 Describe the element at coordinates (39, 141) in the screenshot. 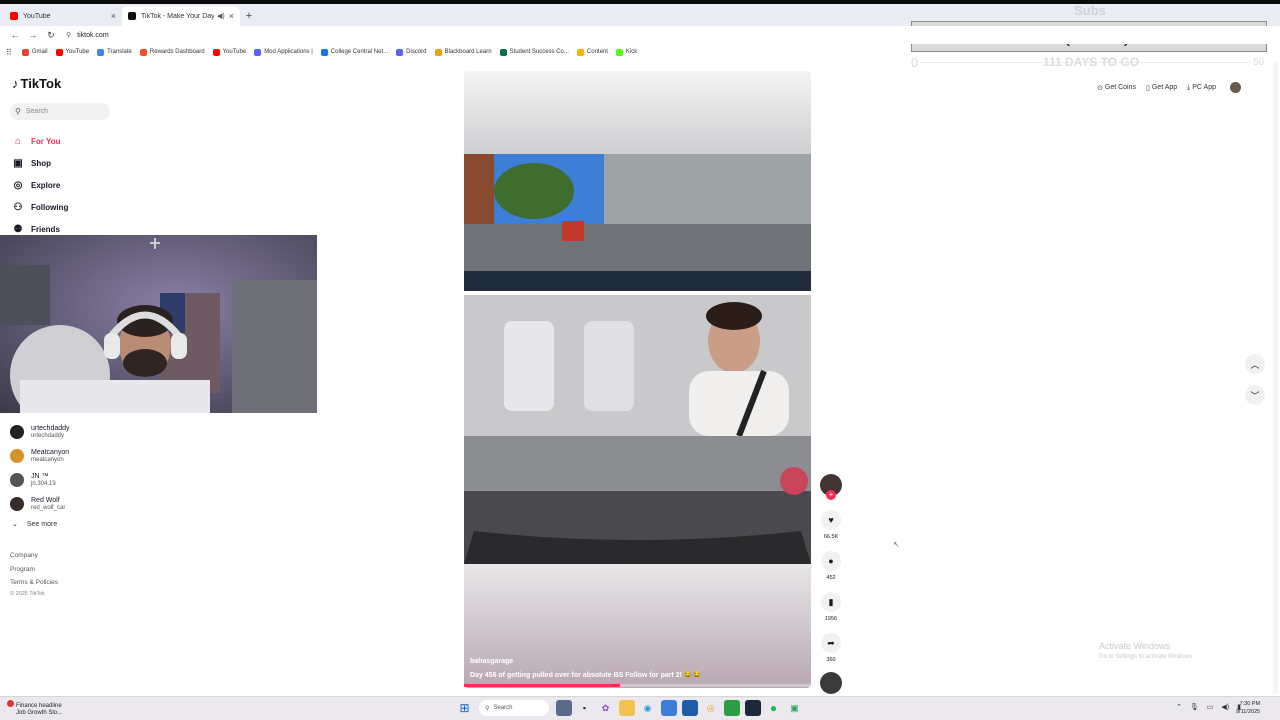

I see `sidebar-item-for-you: ⌂ For You` at that location.